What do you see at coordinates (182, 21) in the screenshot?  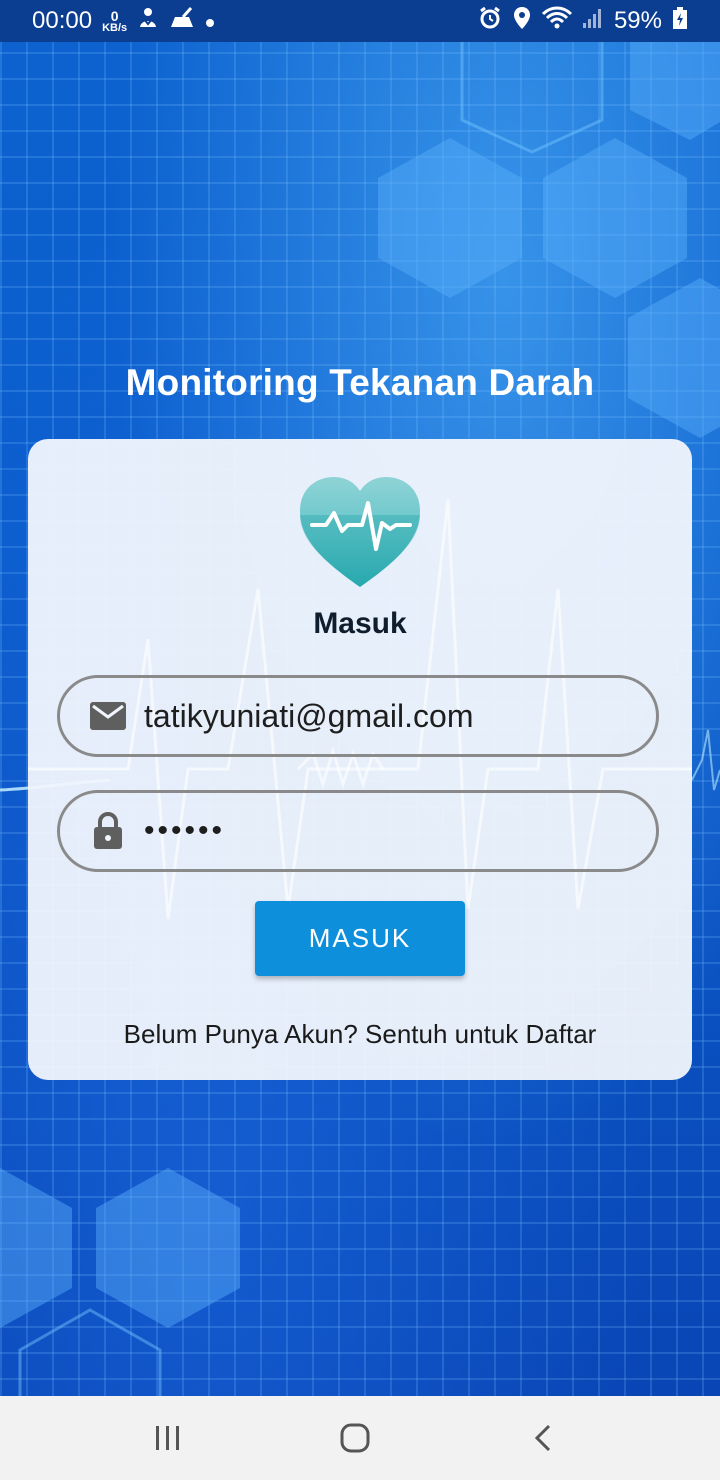 I see `cleaner-icon` at bounding box center [182, 21].